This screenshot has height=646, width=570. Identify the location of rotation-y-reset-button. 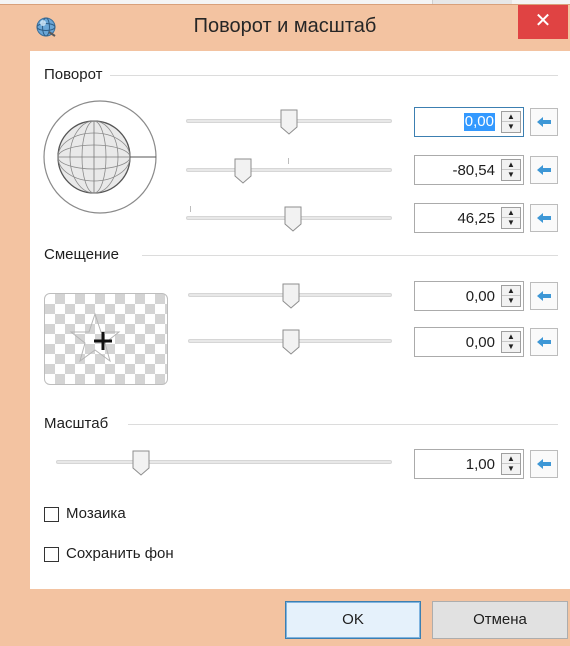
(544, 170).